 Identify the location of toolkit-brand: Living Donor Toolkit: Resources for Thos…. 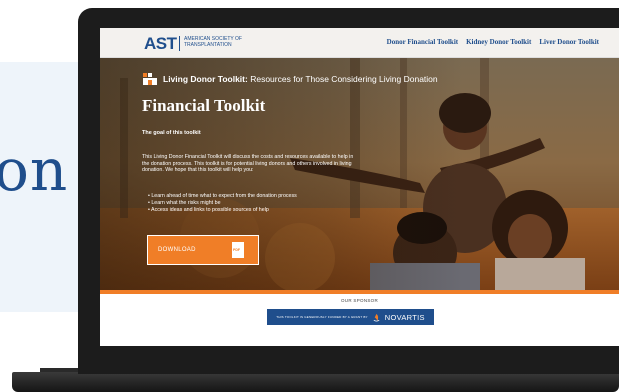
(290, 79).